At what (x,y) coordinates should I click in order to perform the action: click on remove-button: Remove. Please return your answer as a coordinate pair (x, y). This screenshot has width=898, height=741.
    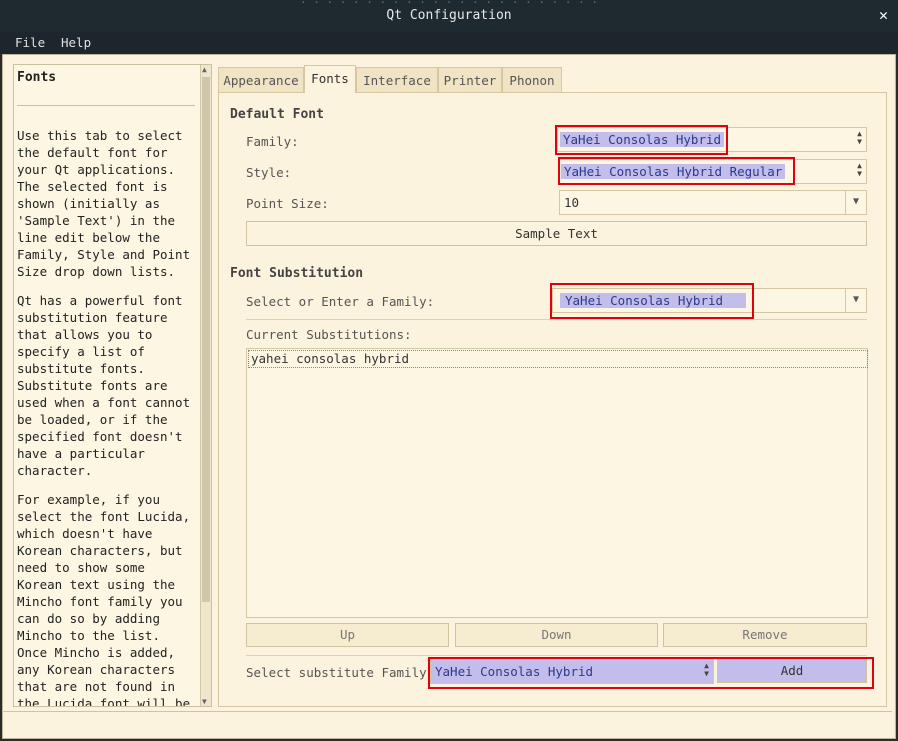
    Looking at the image, I should click on (765, 635).